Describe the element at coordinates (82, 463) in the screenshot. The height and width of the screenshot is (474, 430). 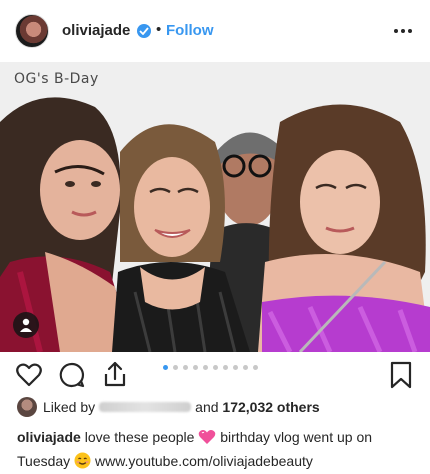
I see `smiling-emoji-icon` at that location.